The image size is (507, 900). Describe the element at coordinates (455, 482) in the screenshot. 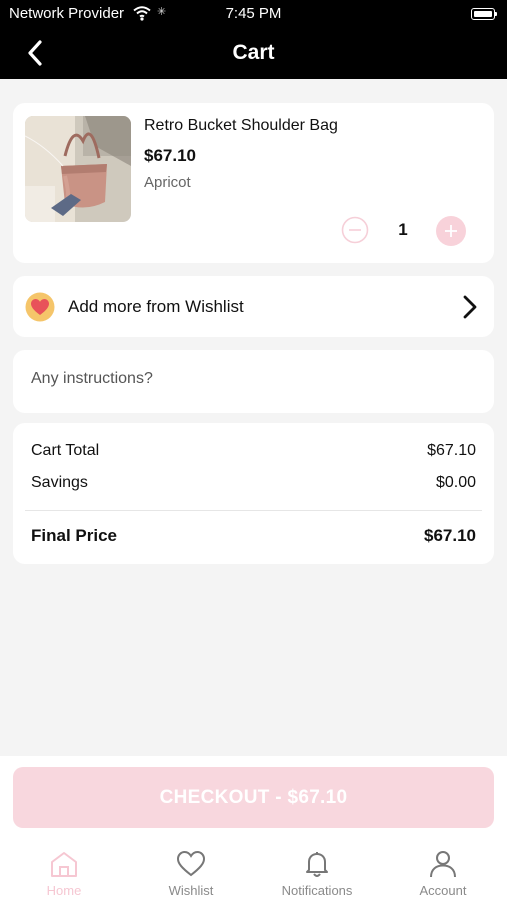

I see `savings-value: $0.00` at that location.